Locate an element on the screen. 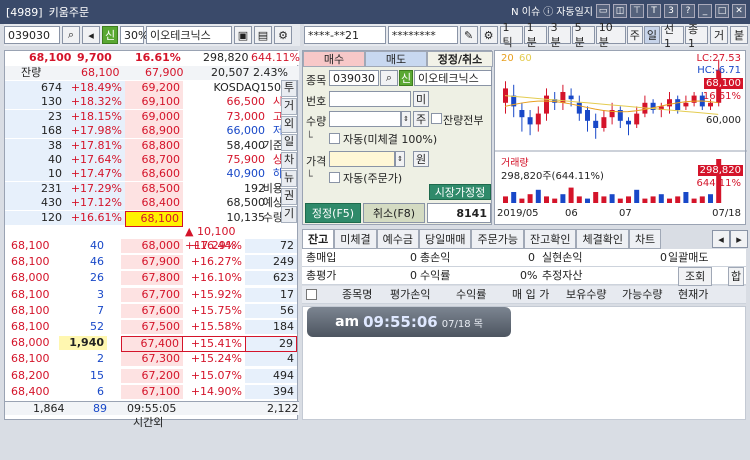  bulk-sell-button: 일괄매도 is located at coordinates (688, 257).